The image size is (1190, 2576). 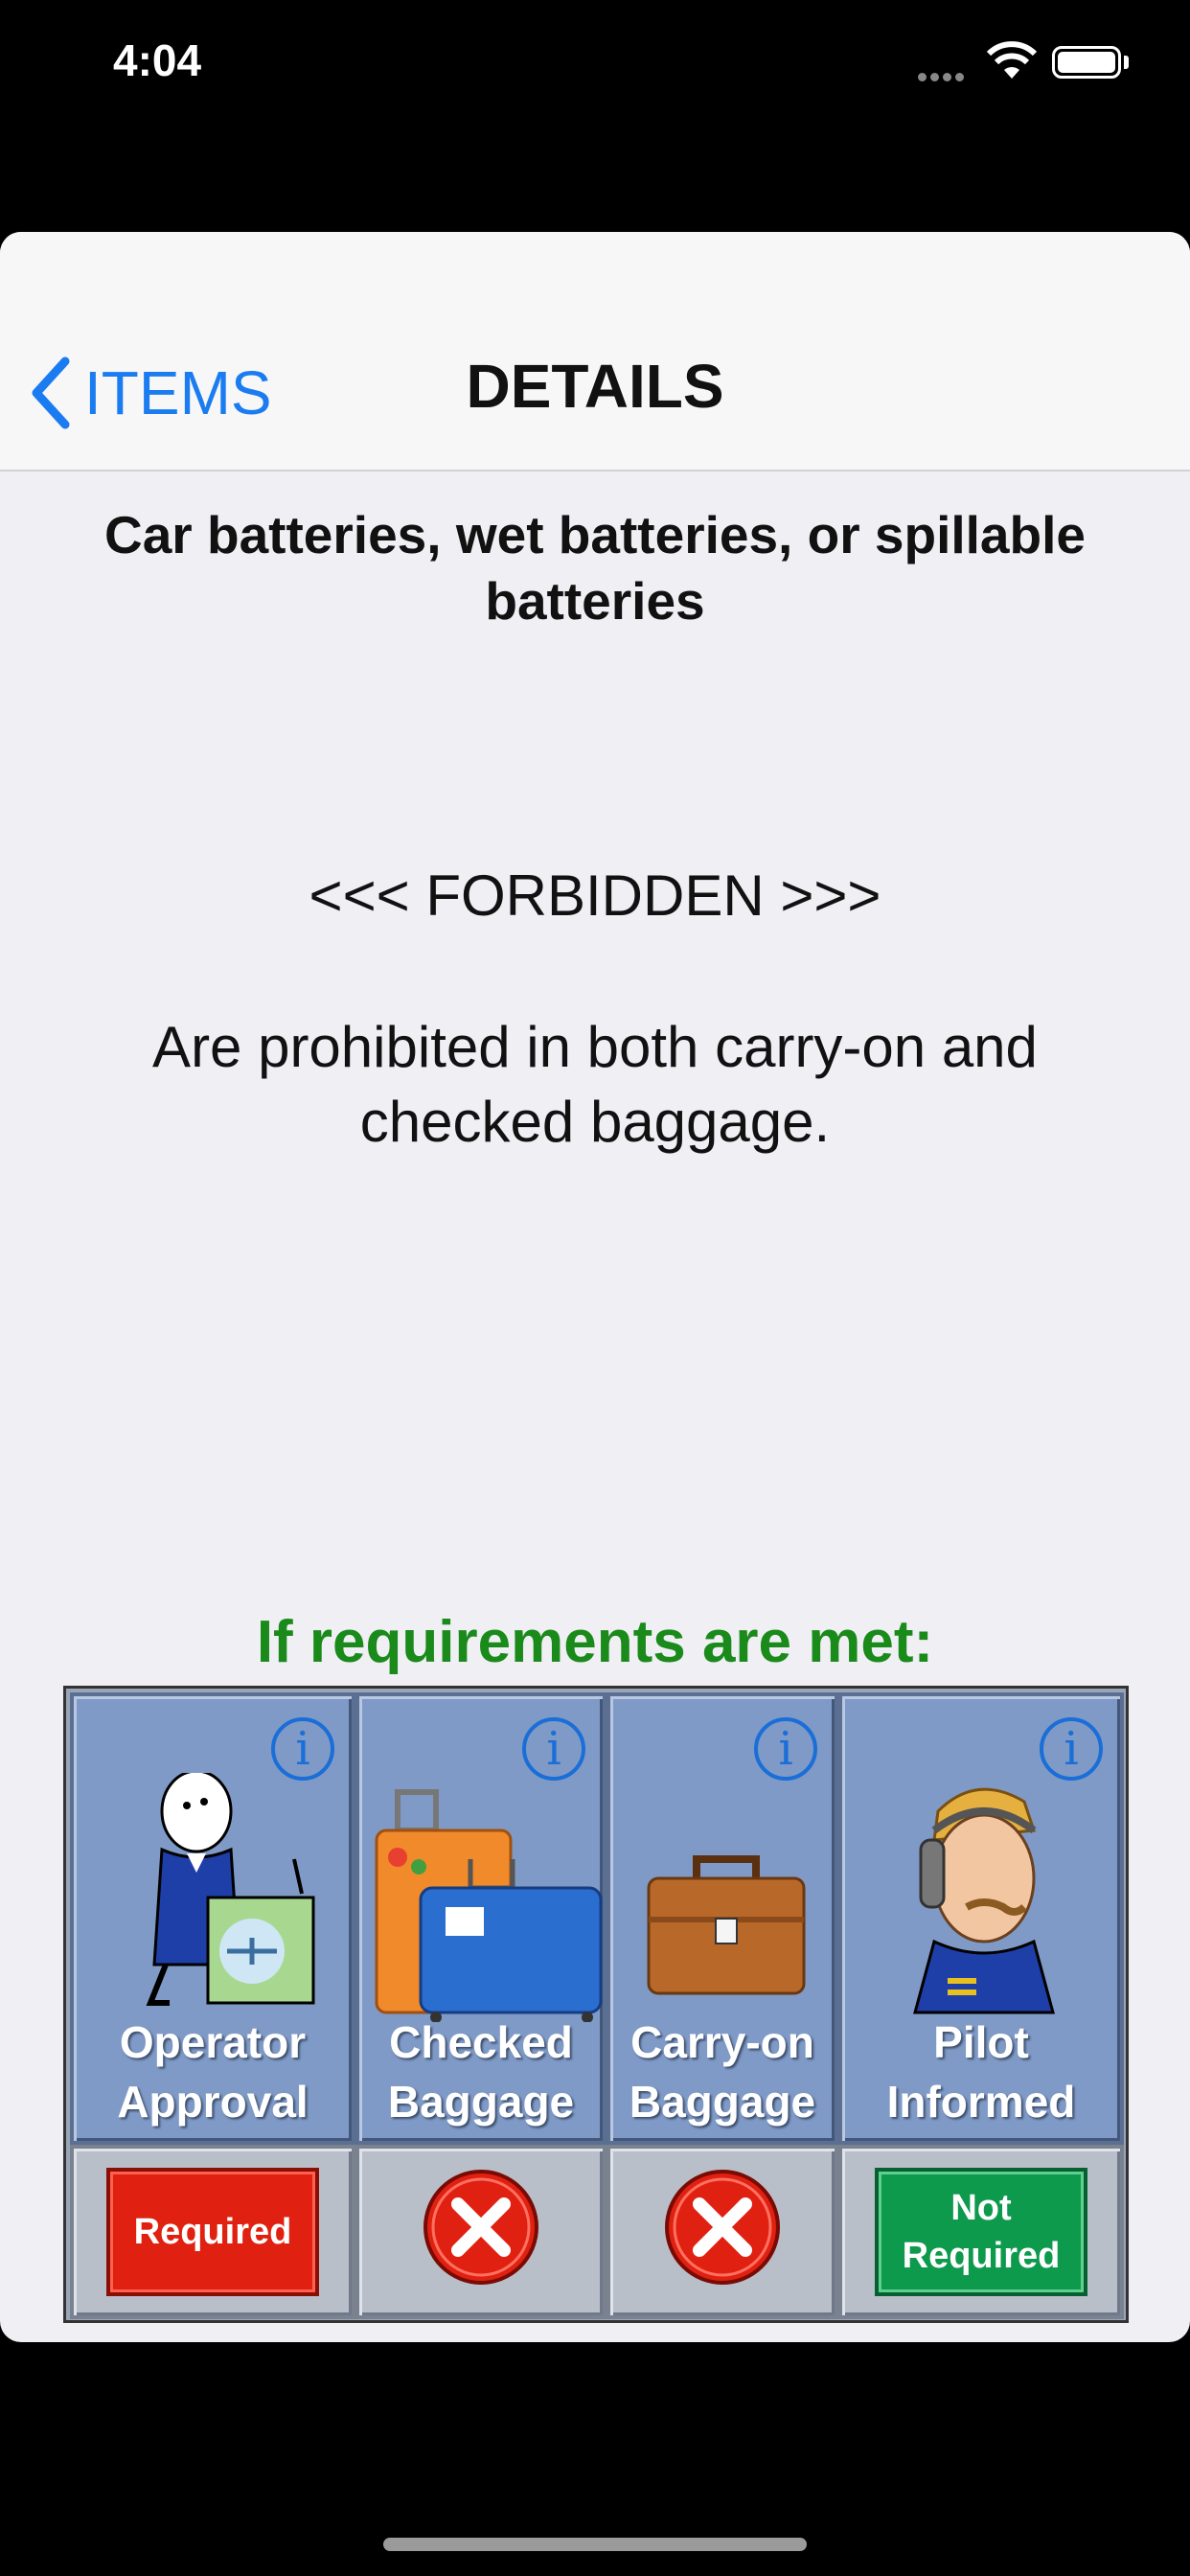 I want to click on luggage-illustration, so click(x=489, y=1905).